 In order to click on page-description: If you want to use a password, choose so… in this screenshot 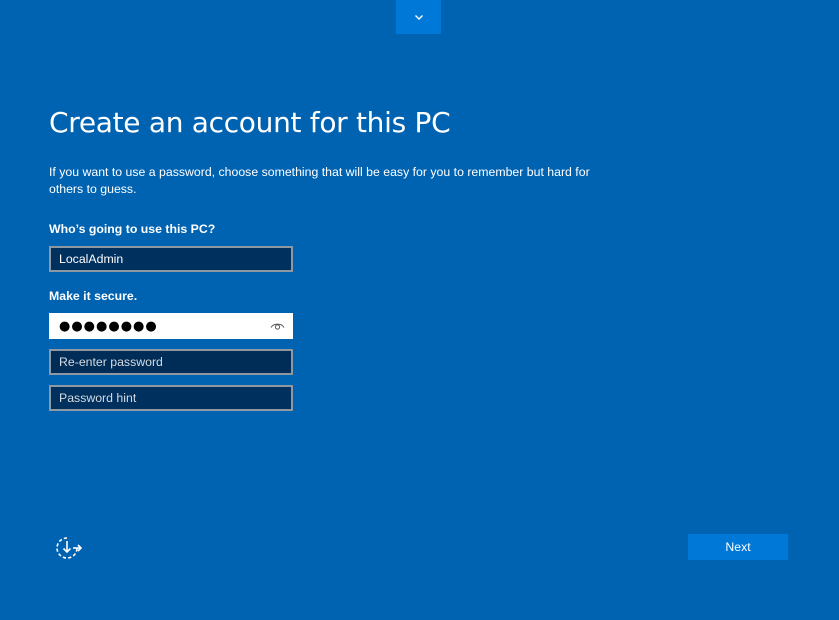, I will do `click(319, 180)`.